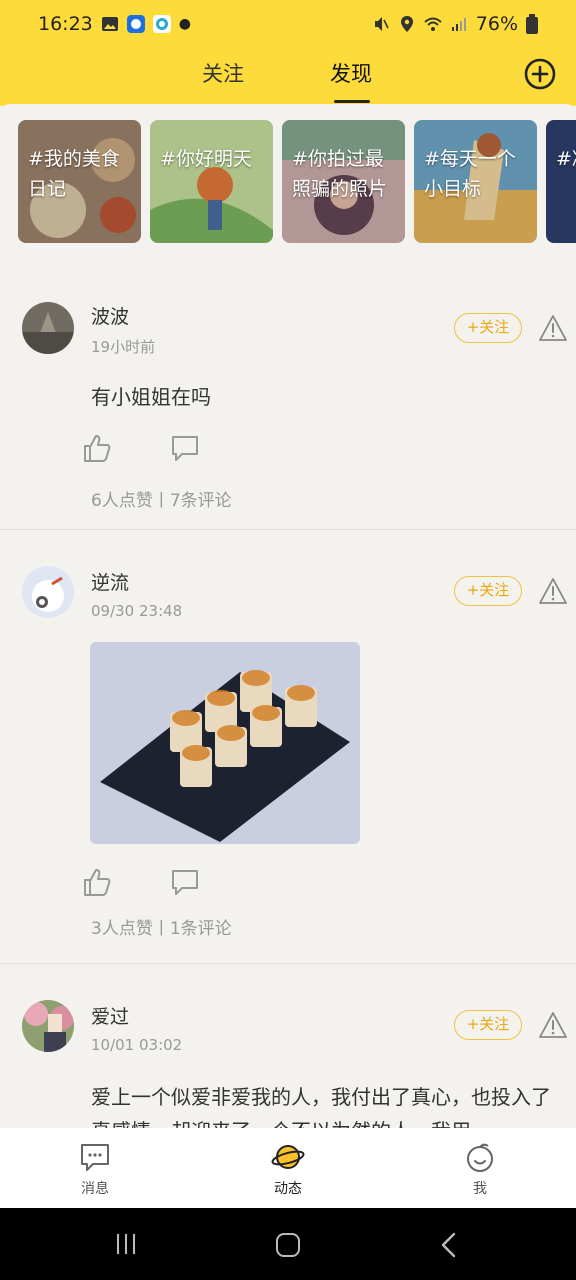 The height and width of the screenshot is (1280, 576). Describe the element at coordinates (161, 929) in the screenshot. I see `post-stats: 3人点赞丨1条评论` at that location.